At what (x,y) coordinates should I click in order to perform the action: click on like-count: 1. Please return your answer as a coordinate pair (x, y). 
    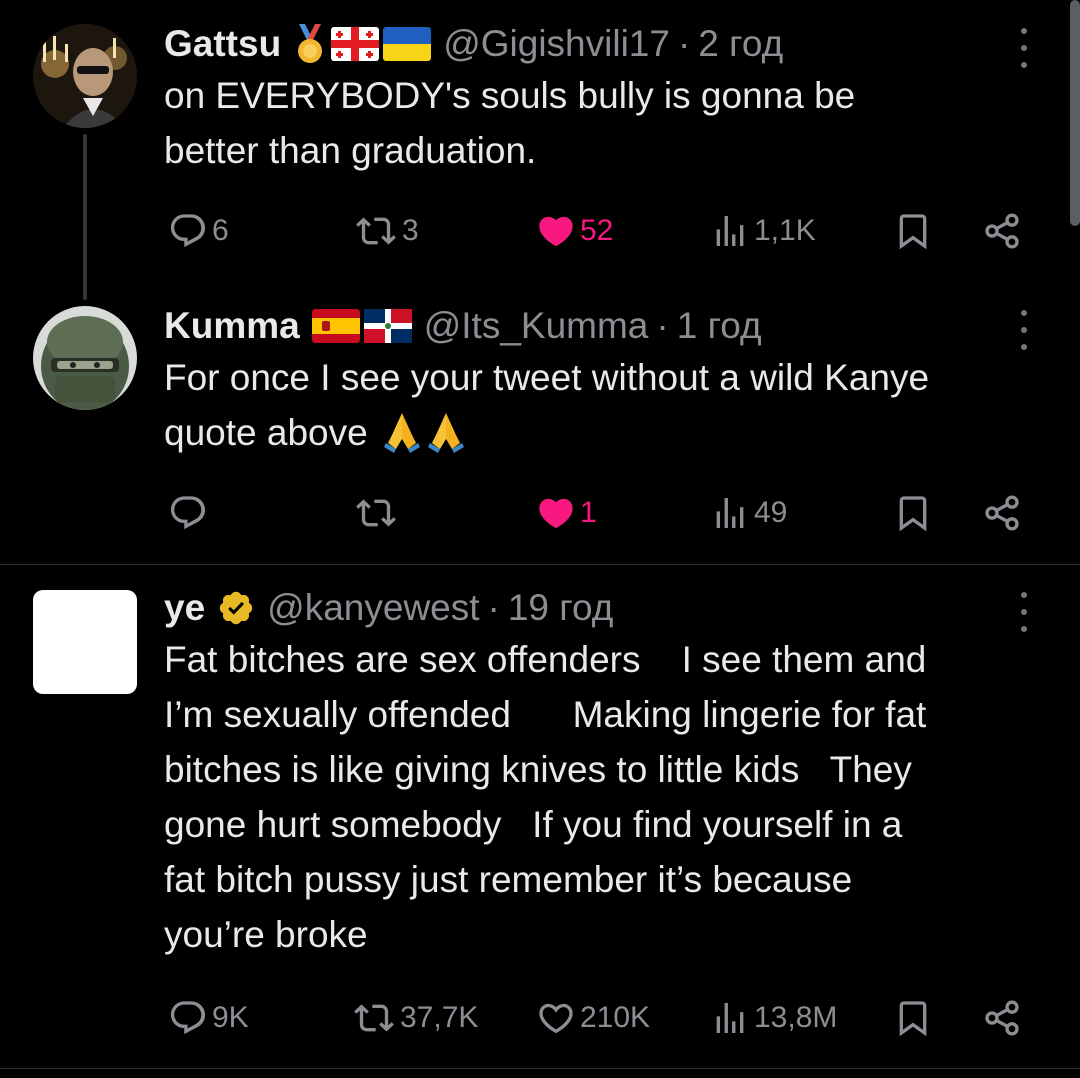
    Looking at the image, I should click on (588, 512).